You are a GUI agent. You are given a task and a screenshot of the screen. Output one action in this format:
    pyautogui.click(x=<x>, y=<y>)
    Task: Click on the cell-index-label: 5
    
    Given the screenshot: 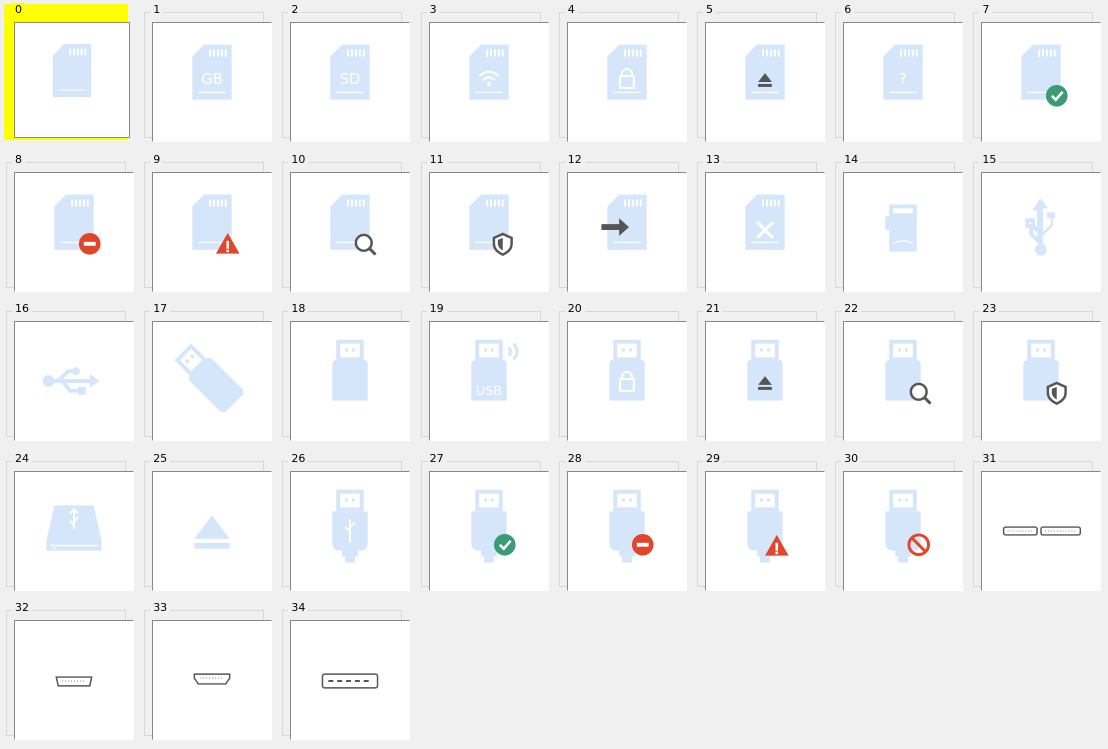 What is the action you would take?
    pyautogui.click(x=709, y=10)
    